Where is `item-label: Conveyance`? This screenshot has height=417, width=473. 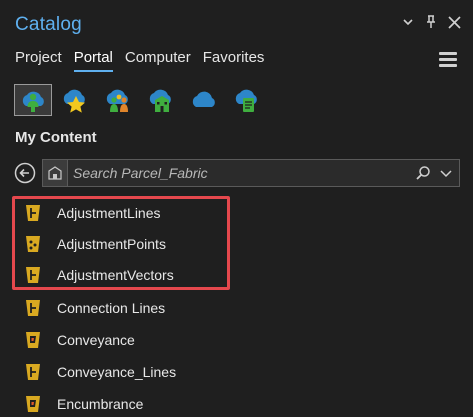
item-label: Conveyance is located at coordinates (96, 340).